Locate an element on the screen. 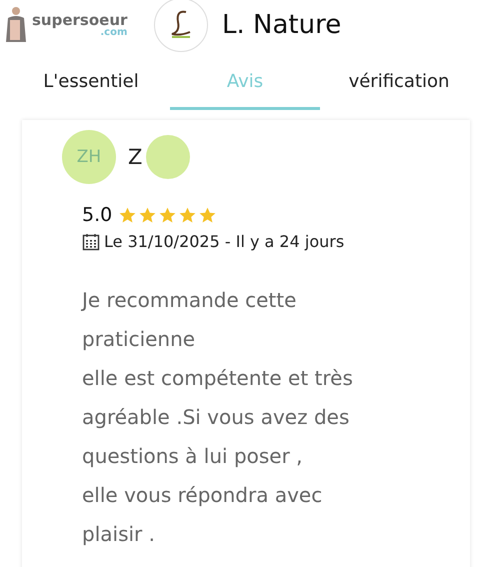 This screenshot has width=490, height=567. rating-value: 5.0 is located at coordinates (97, 215).